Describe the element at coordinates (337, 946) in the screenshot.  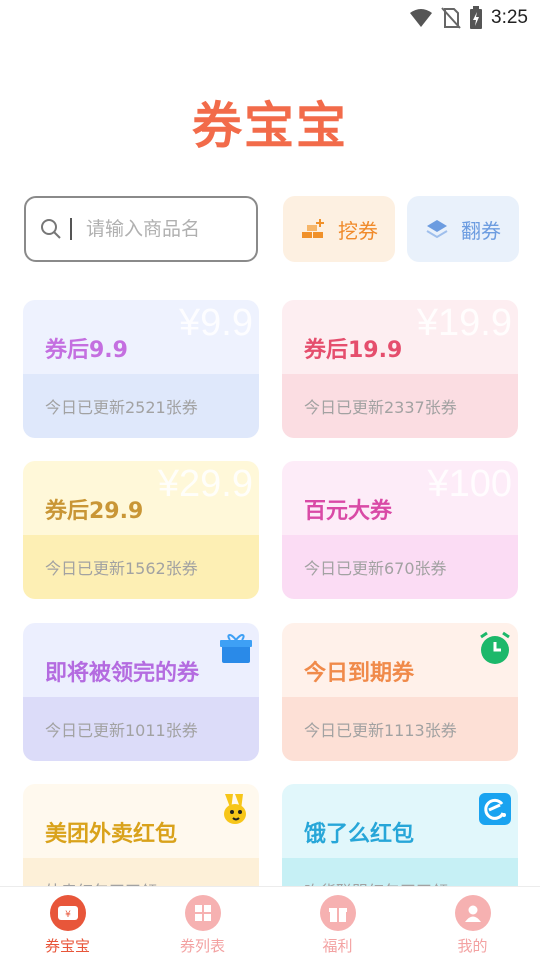
I see `tab-label: 福利` at that location.